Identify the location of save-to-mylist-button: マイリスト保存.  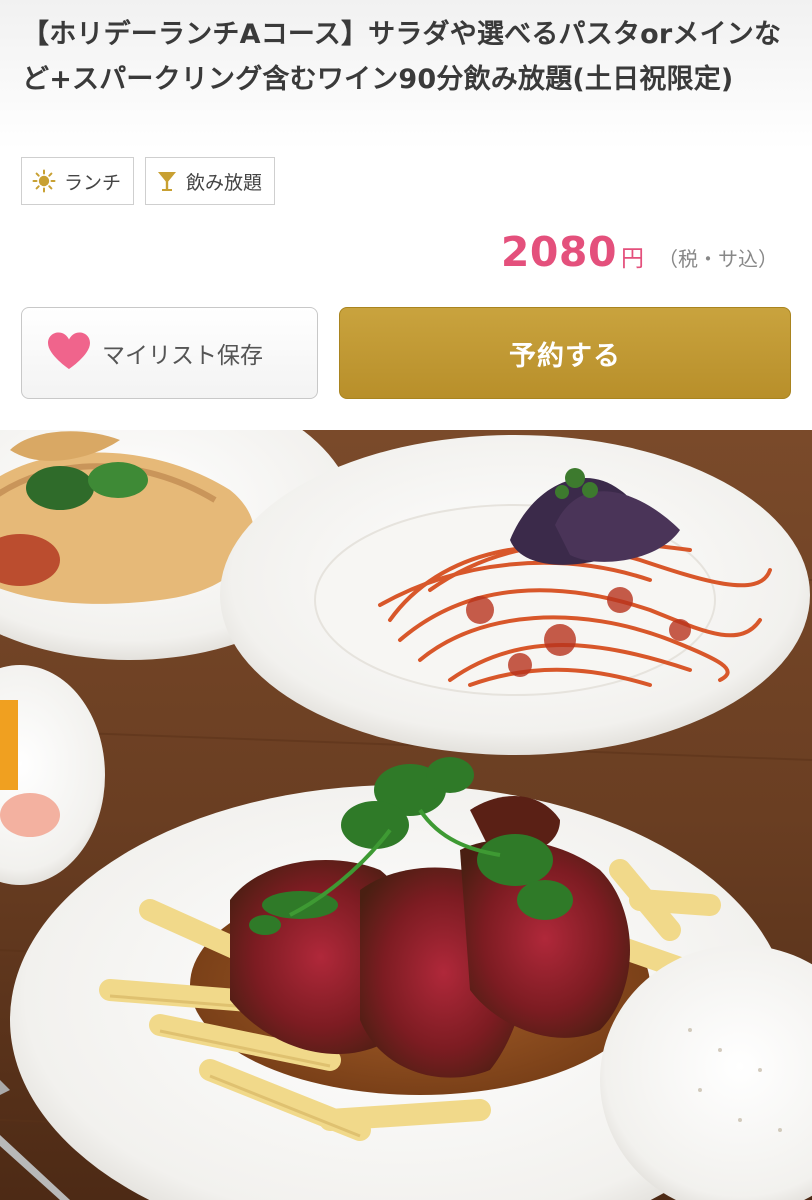
(169, 353).